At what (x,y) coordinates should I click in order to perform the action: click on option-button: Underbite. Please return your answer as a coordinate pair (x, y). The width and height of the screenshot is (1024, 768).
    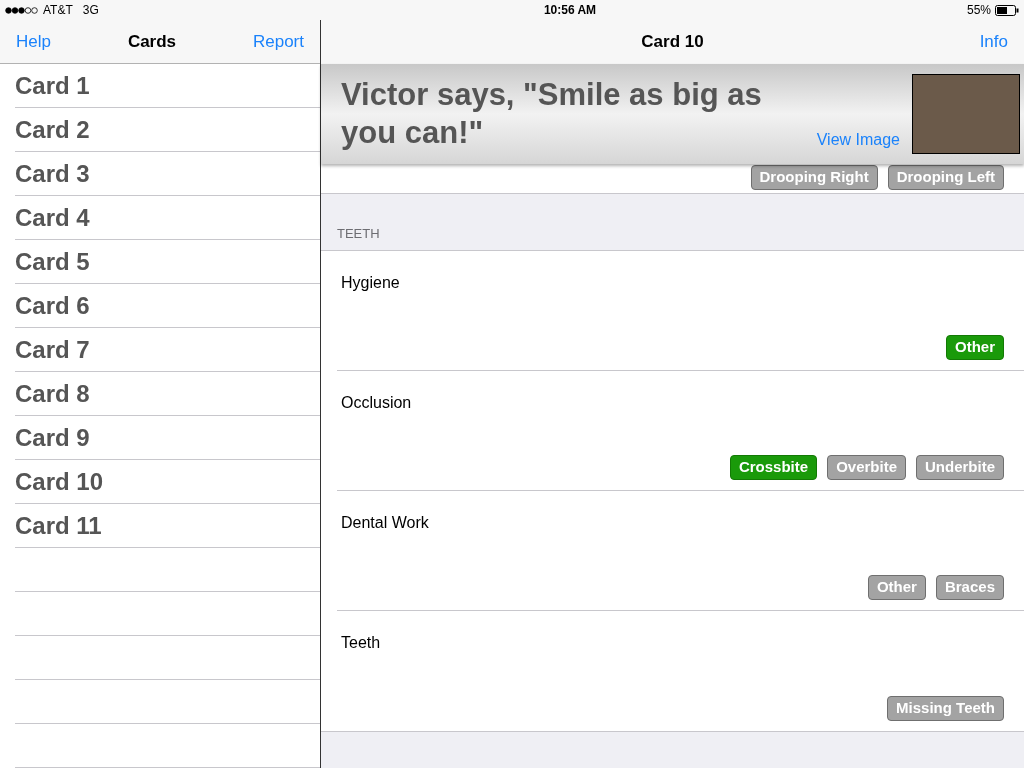
    Looking at the image, I should click on (960, 467).